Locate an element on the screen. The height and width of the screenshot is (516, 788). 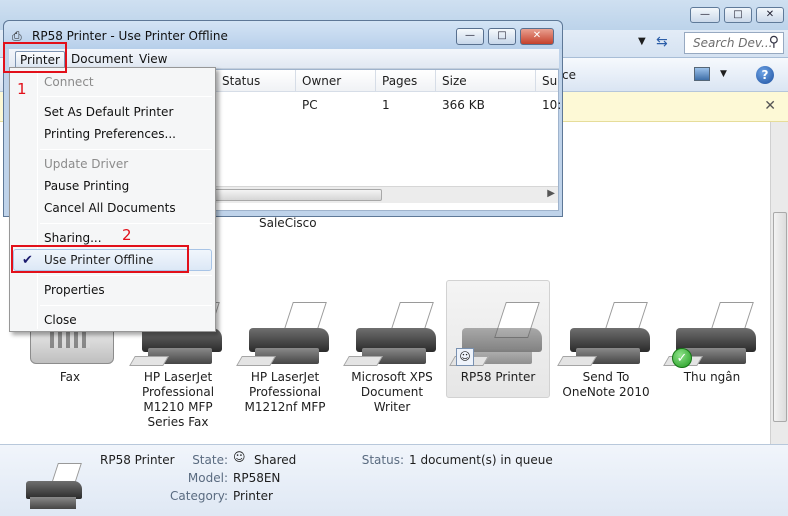
row-size: 366 KB is located at coordinates (463, 105).